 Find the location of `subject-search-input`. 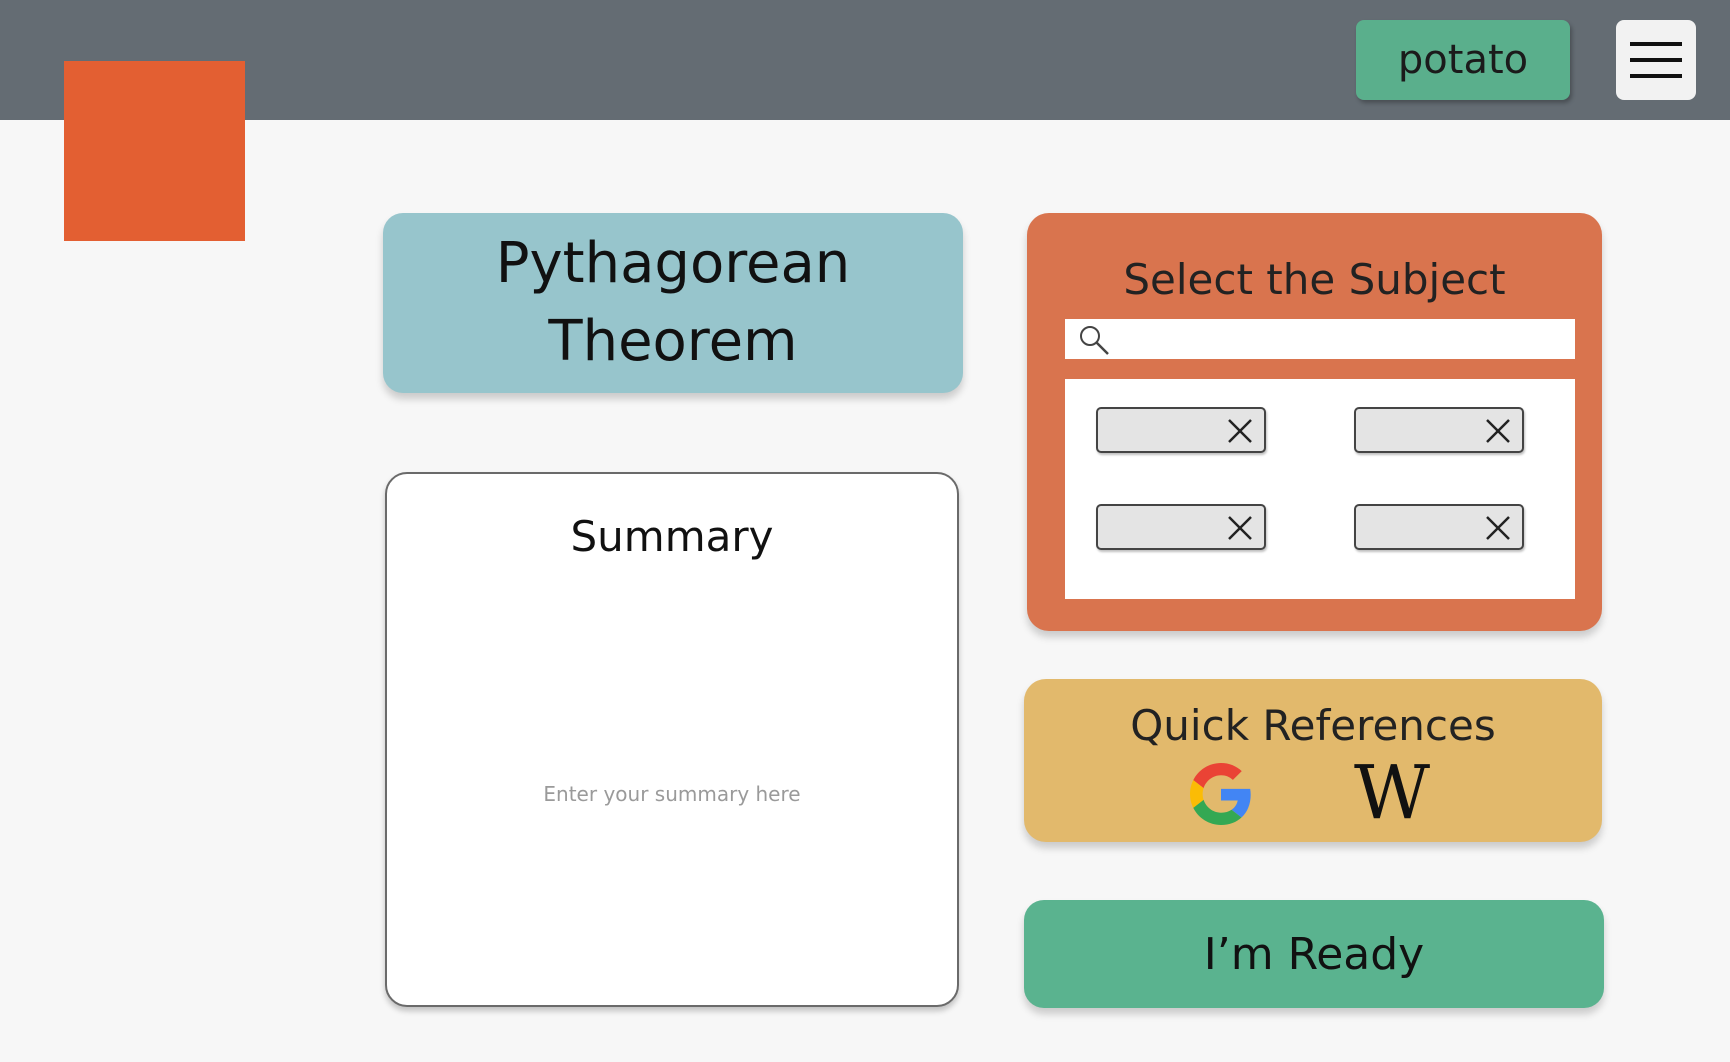

subject-search-input is located at coordinates (1342, 340).